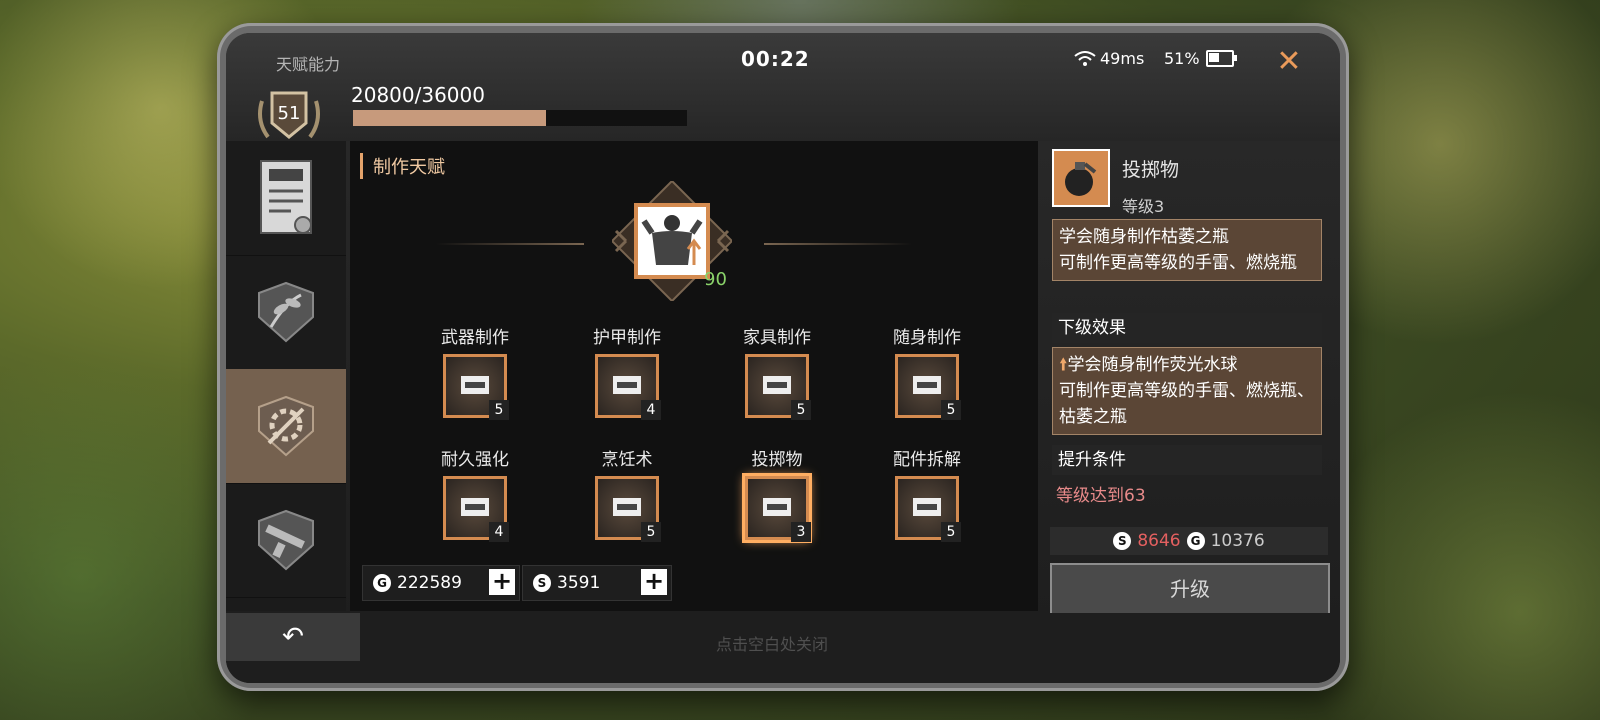 This screenshot has height=720, width=1600. Describe the element at coordinates (801, 532) in the screenshot. I see `skill-level: 3` at that location.